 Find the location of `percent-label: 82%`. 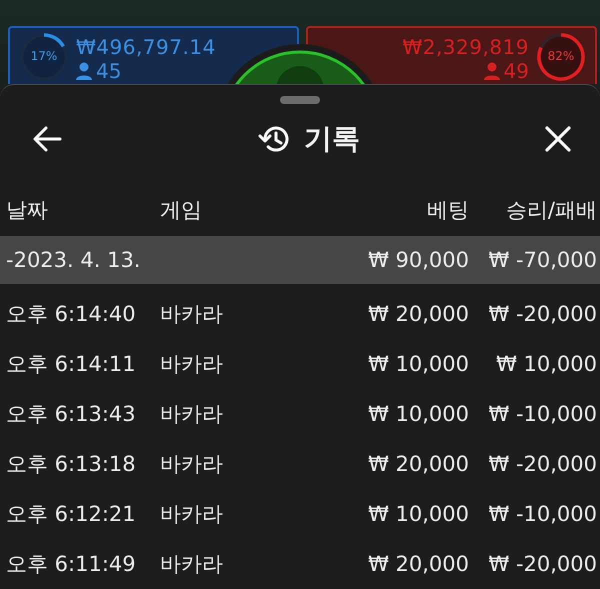

percent-label: 82% is located at coordinates (561, 56).